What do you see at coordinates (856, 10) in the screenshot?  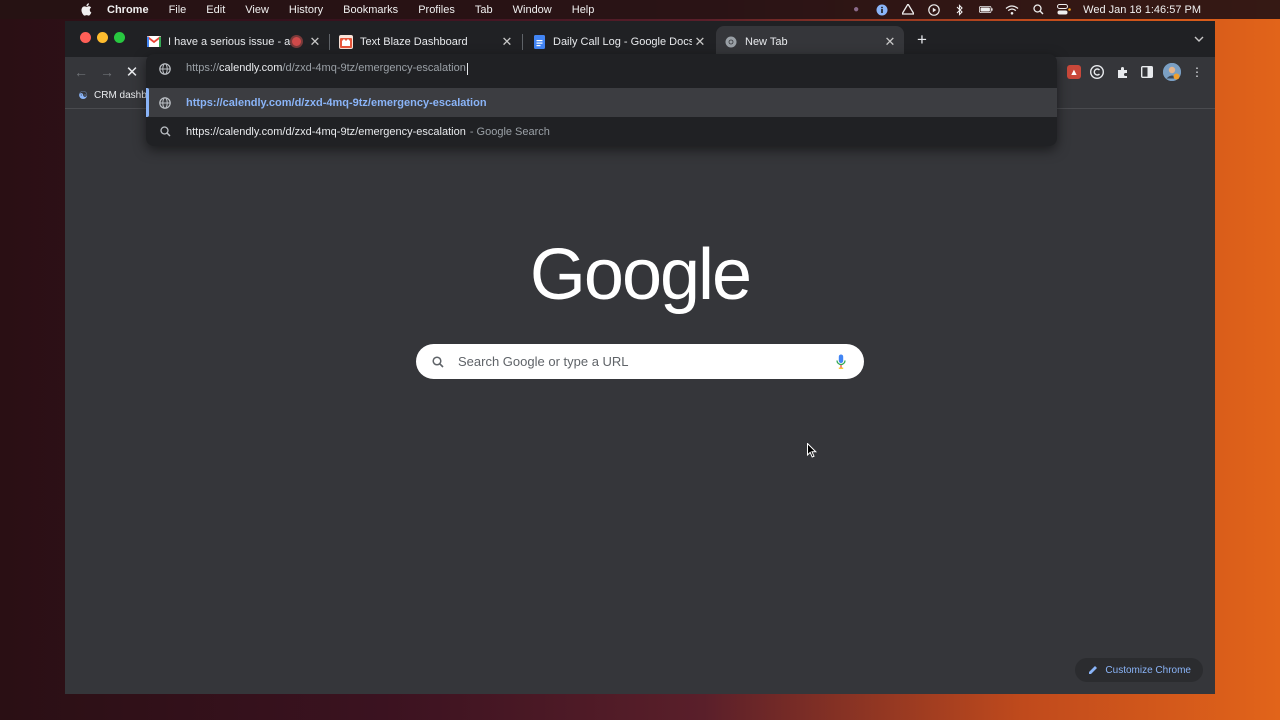 I see `microphone-status-icon: ●` at bounding box center [856, 10].